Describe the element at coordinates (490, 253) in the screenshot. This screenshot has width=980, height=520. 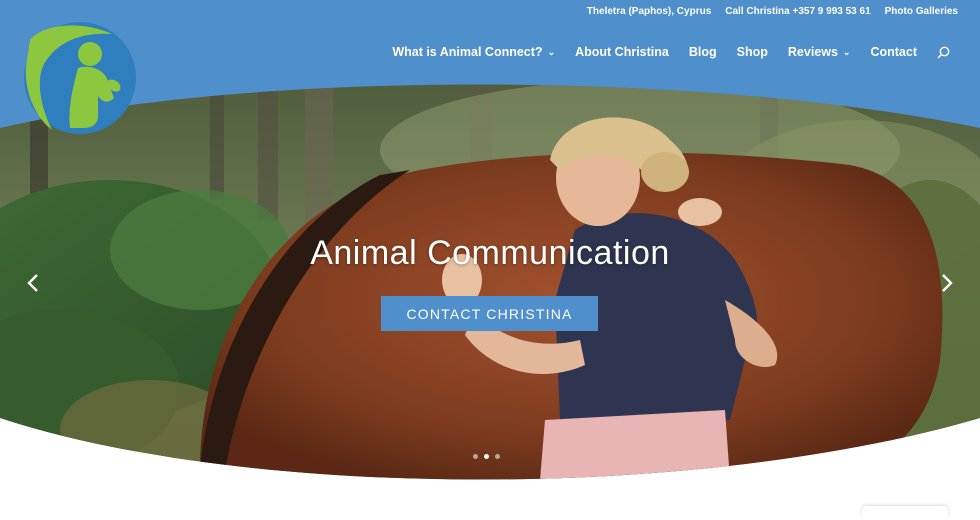
I see `hero-headline: Animal Communication` at that location.